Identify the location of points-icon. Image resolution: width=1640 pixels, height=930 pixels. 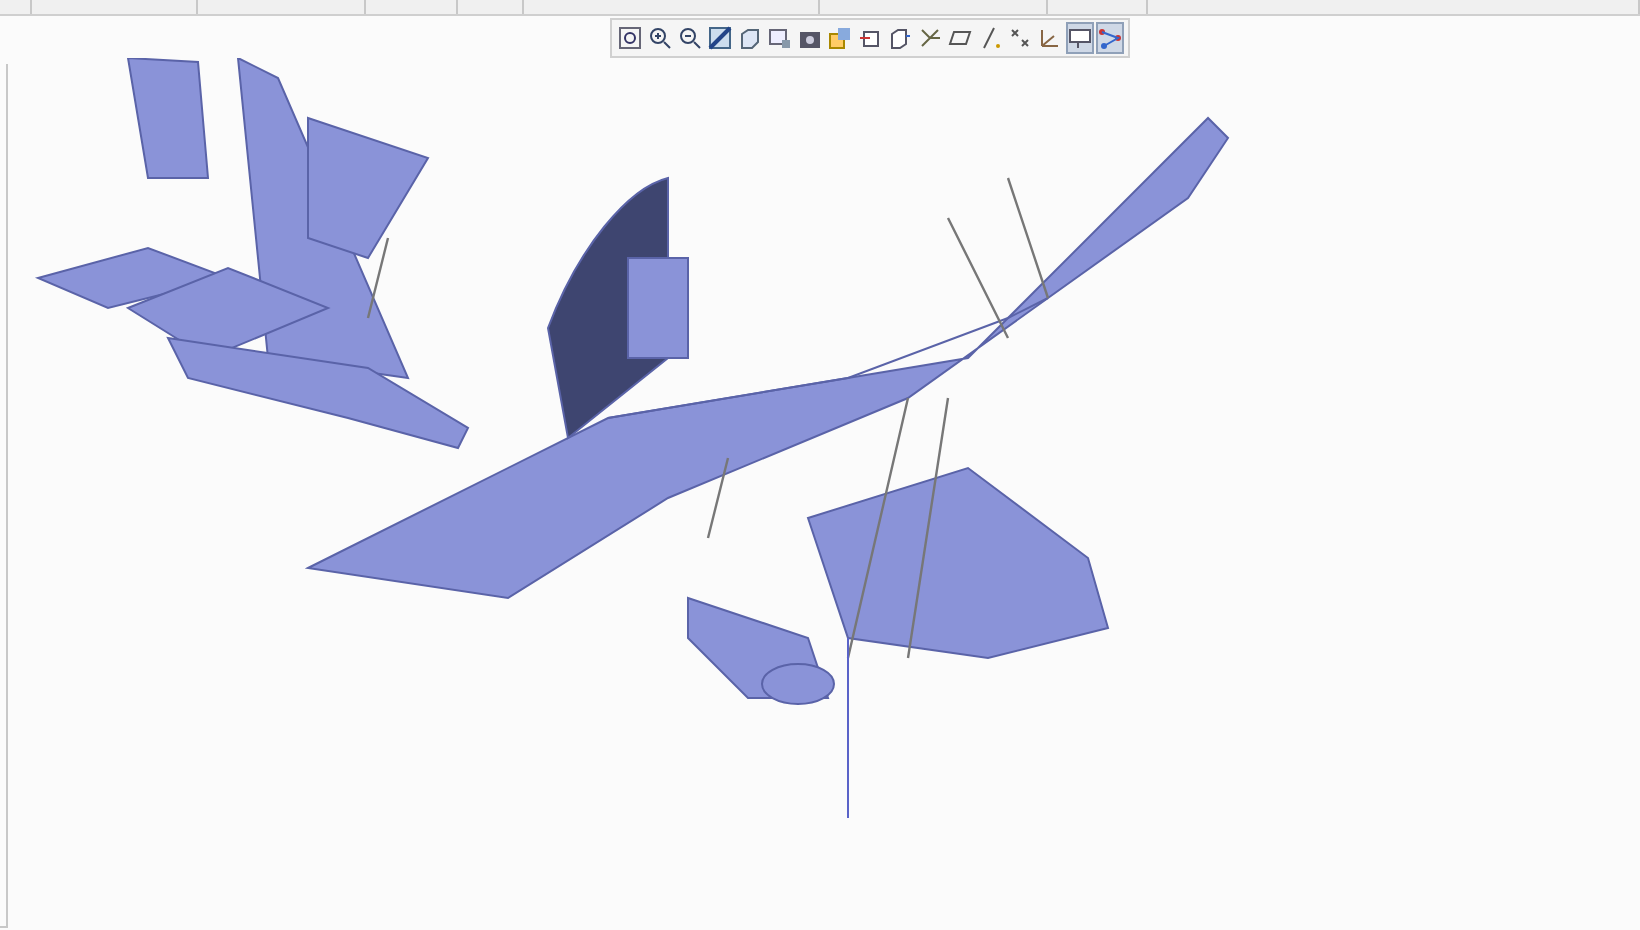
(1020, 38).